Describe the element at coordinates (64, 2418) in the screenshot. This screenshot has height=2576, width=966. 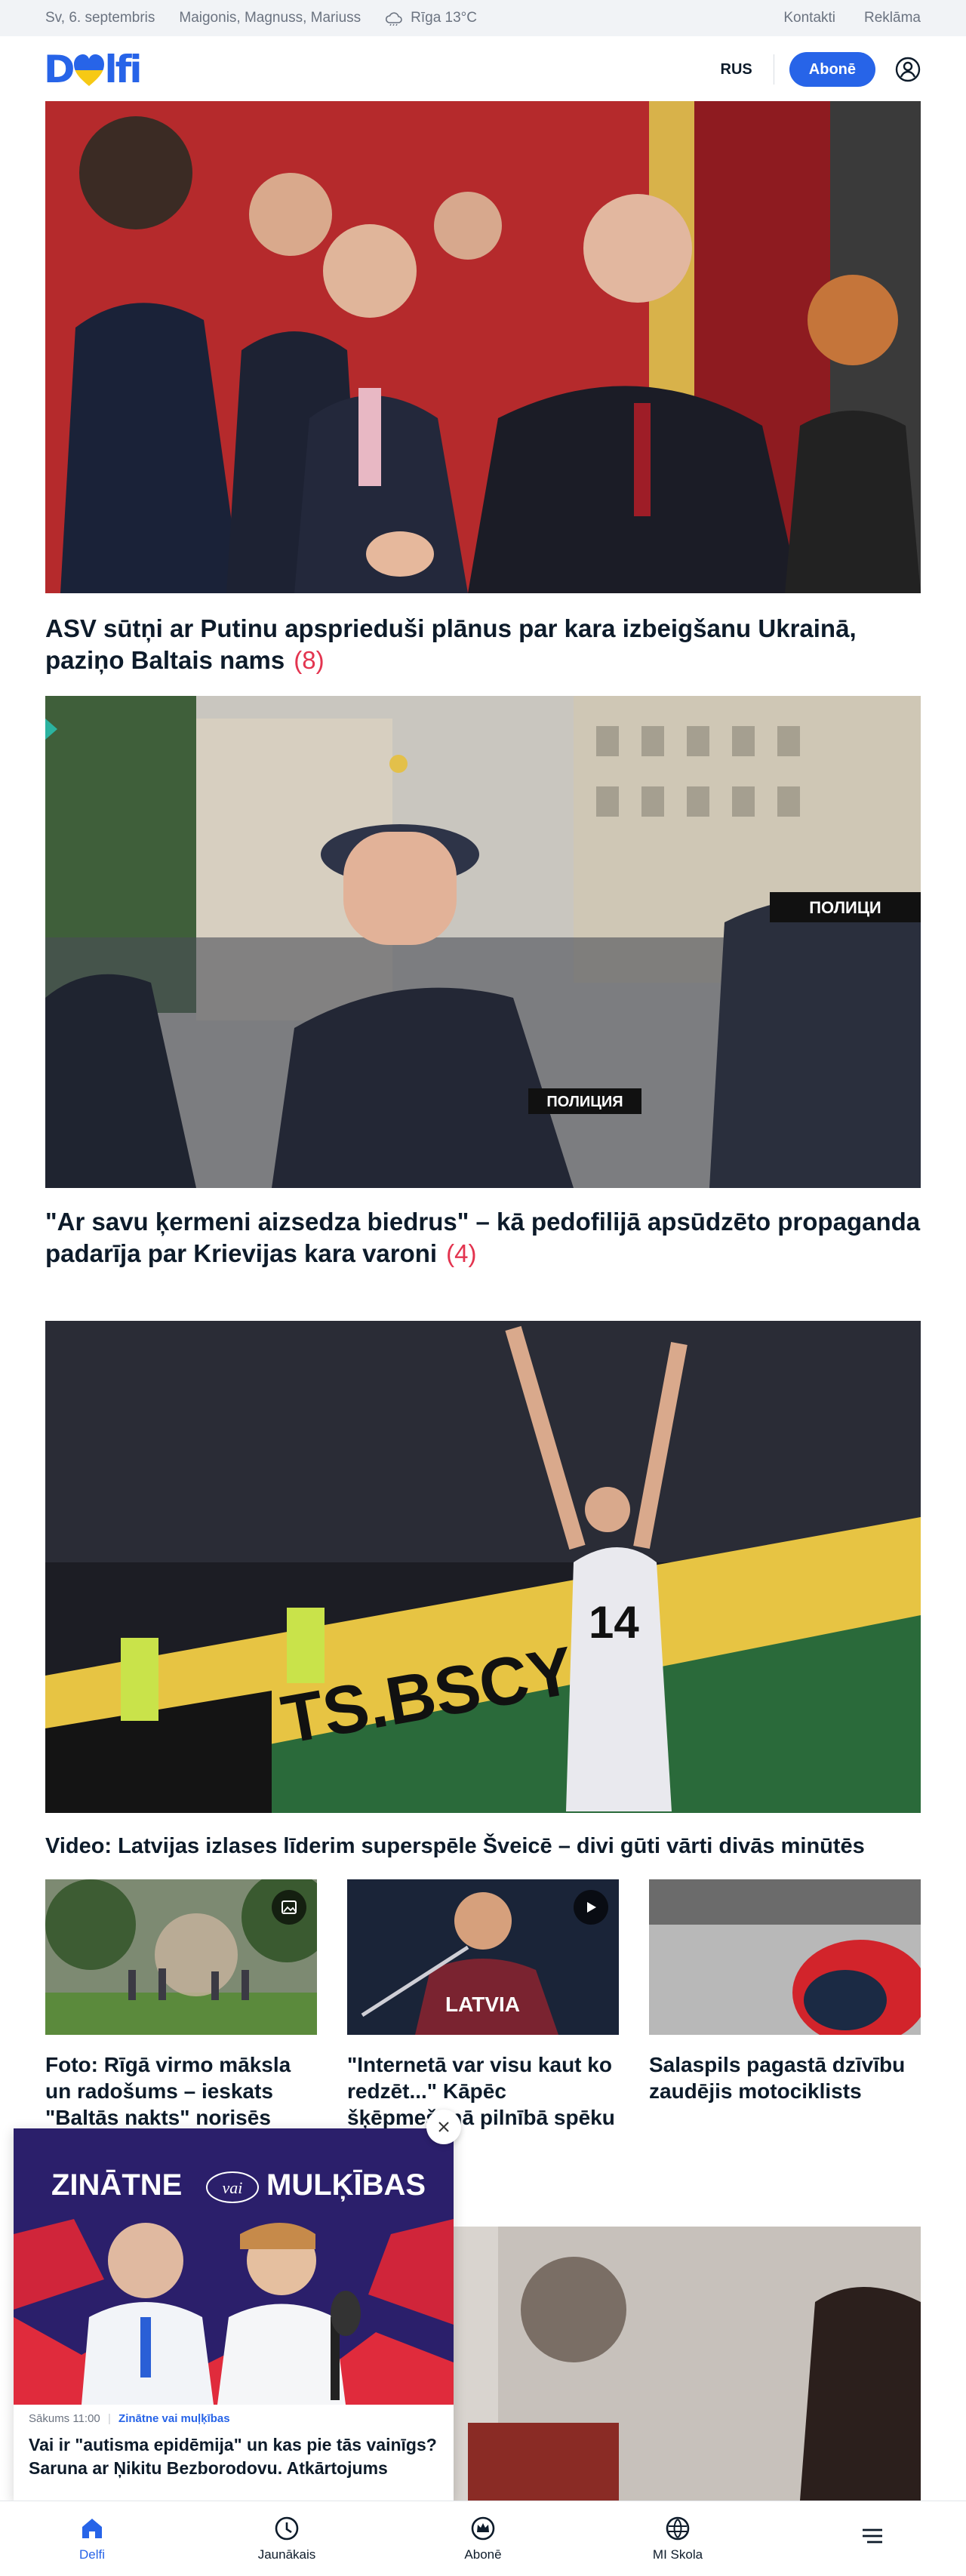
I see `promo-time: Sākums 11:00` at that location.